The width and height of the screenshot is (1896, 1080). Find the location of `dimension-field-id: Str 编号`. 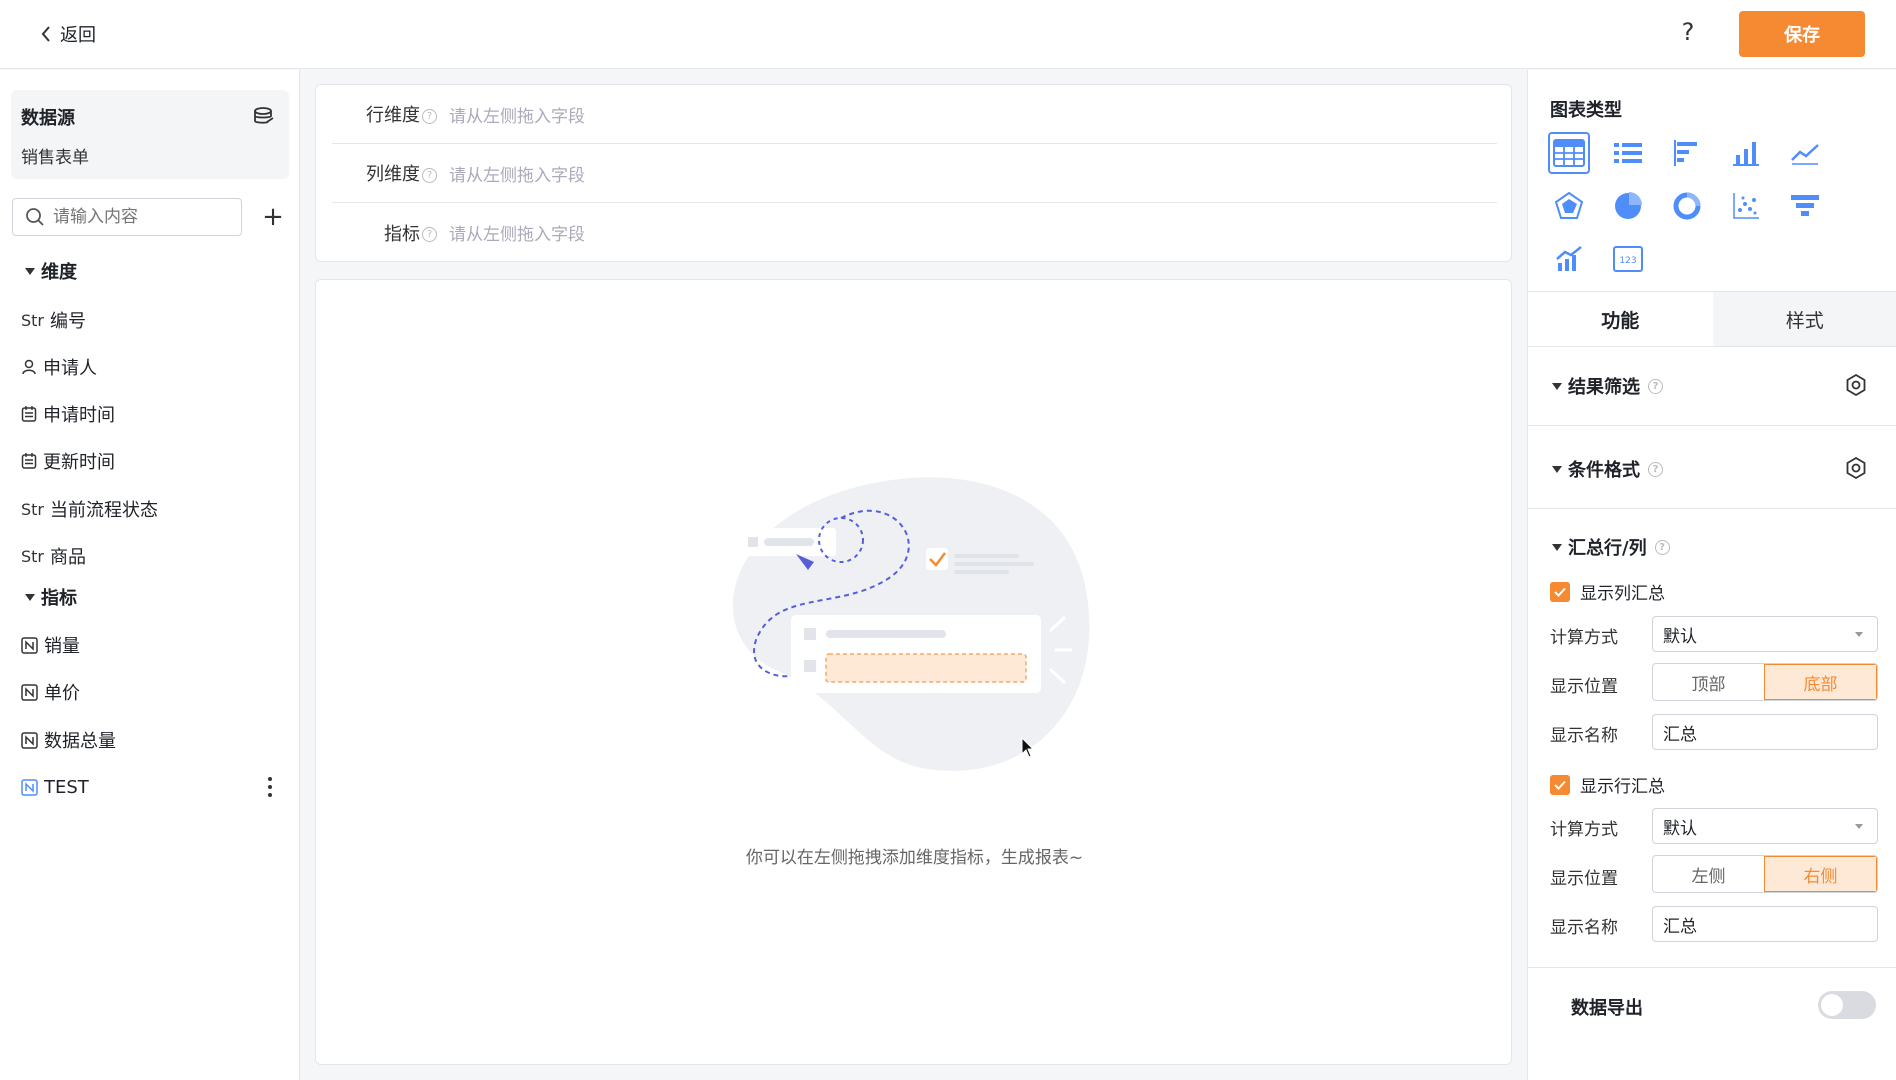

dimension-field-id: Str 编号 is located at coordinates (53, 320).